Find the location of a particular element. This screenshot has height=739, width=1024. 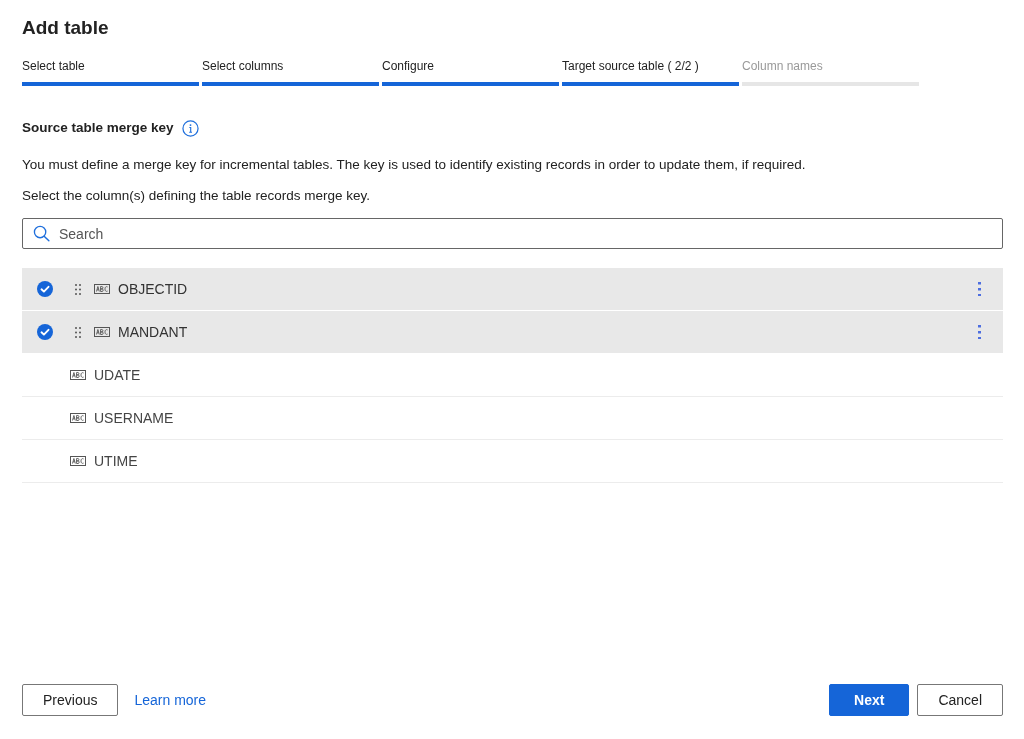

step-label: Select table is located at coordinates (53, 66).